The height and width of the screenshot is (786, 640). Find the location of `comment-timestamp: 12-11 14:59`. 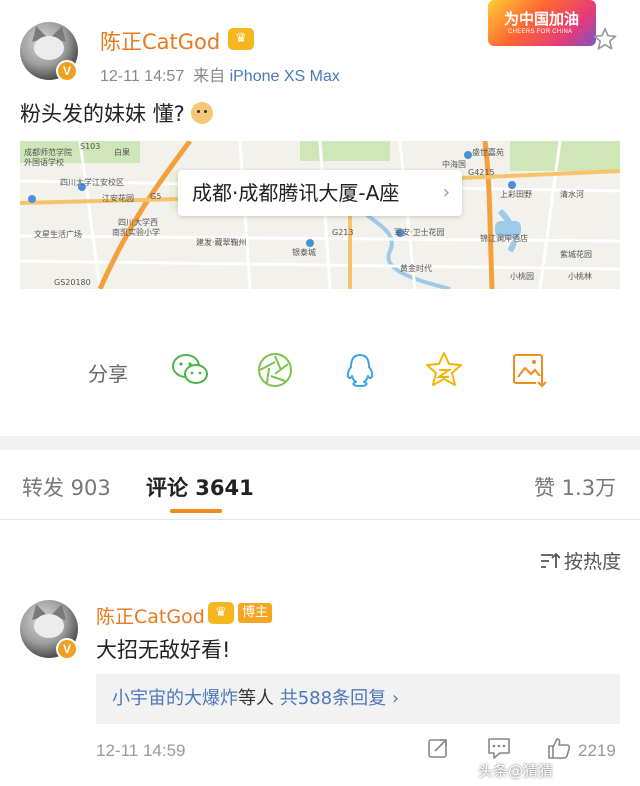

comment-timestamp: 12-11 14:59 is located at coordinates (141, 750).